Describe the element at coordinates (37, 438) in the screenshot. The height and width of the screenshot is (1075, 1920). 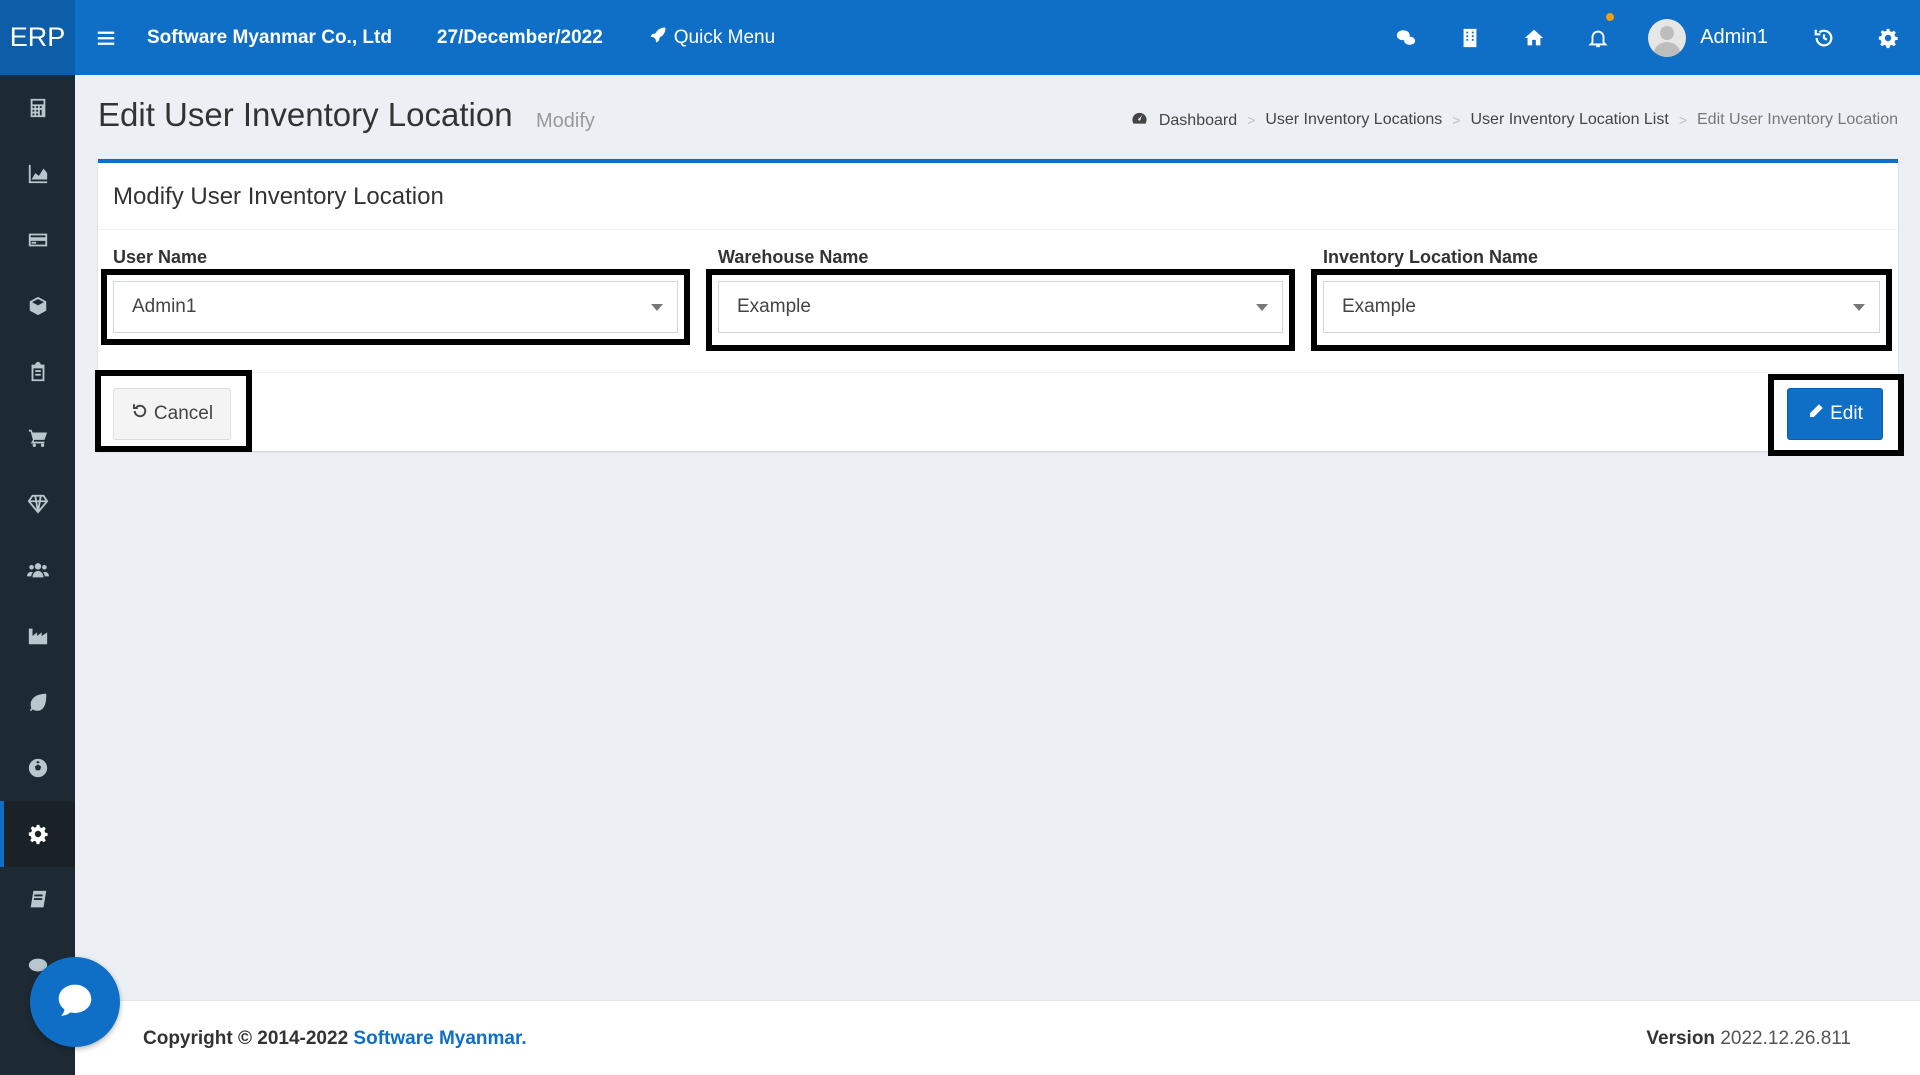
I see `cart-icon` at that location.